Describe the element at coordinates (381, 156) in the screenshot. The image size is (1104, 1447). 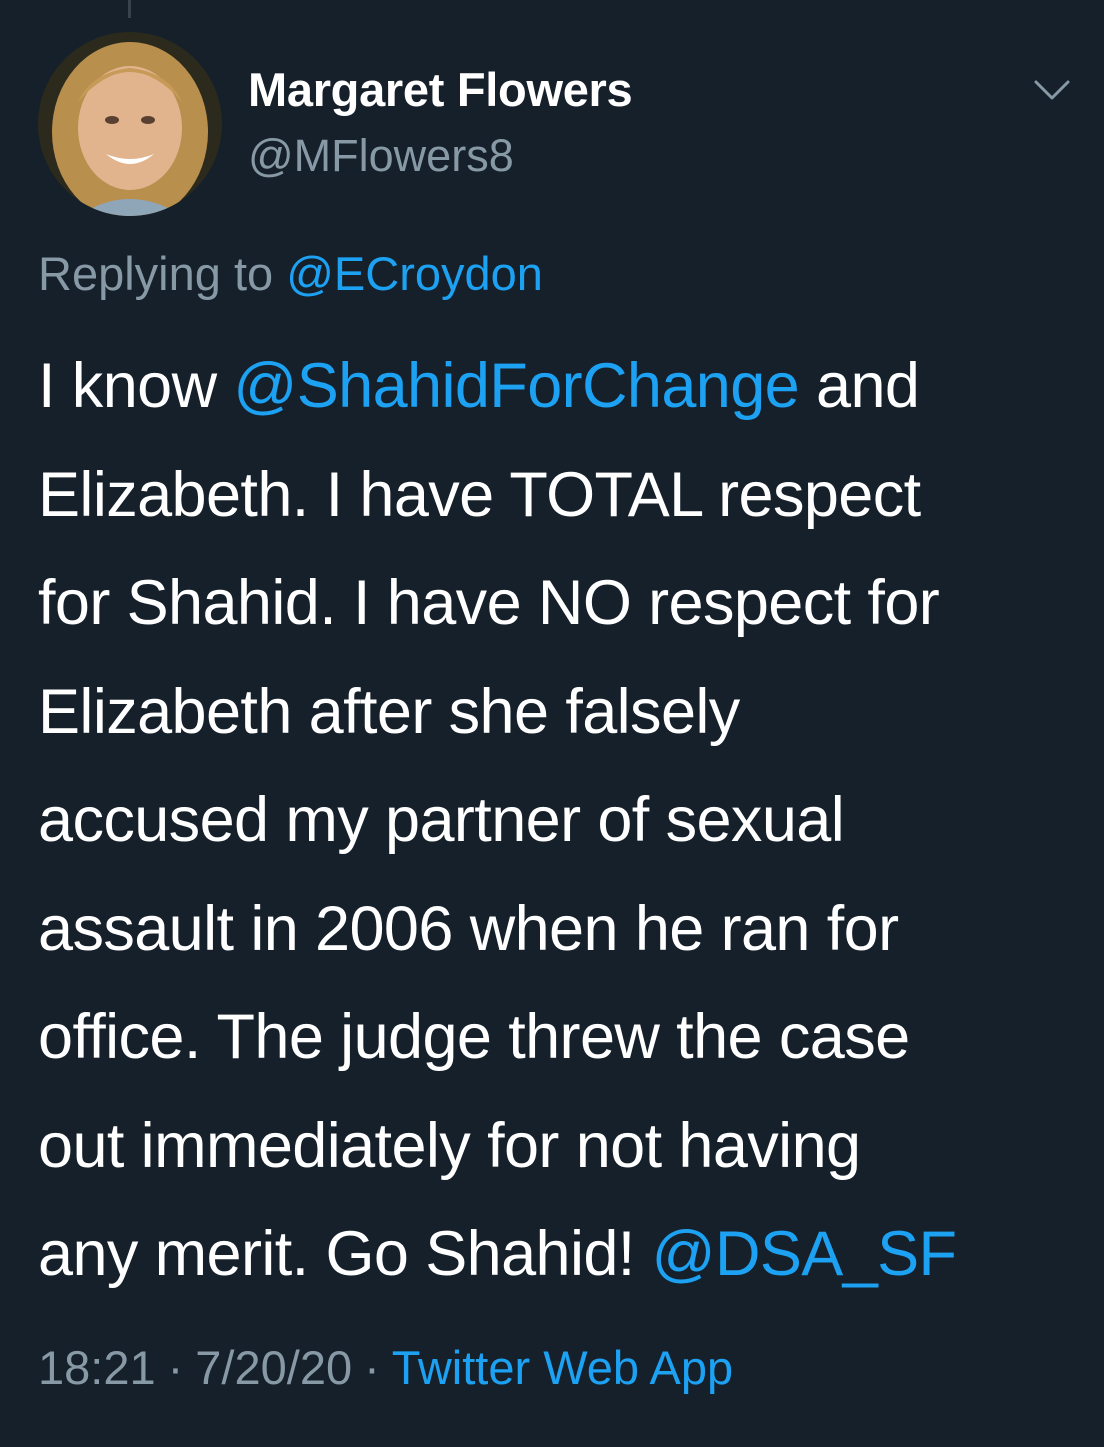
I see `author-handle: @MFlowers8` at that location.